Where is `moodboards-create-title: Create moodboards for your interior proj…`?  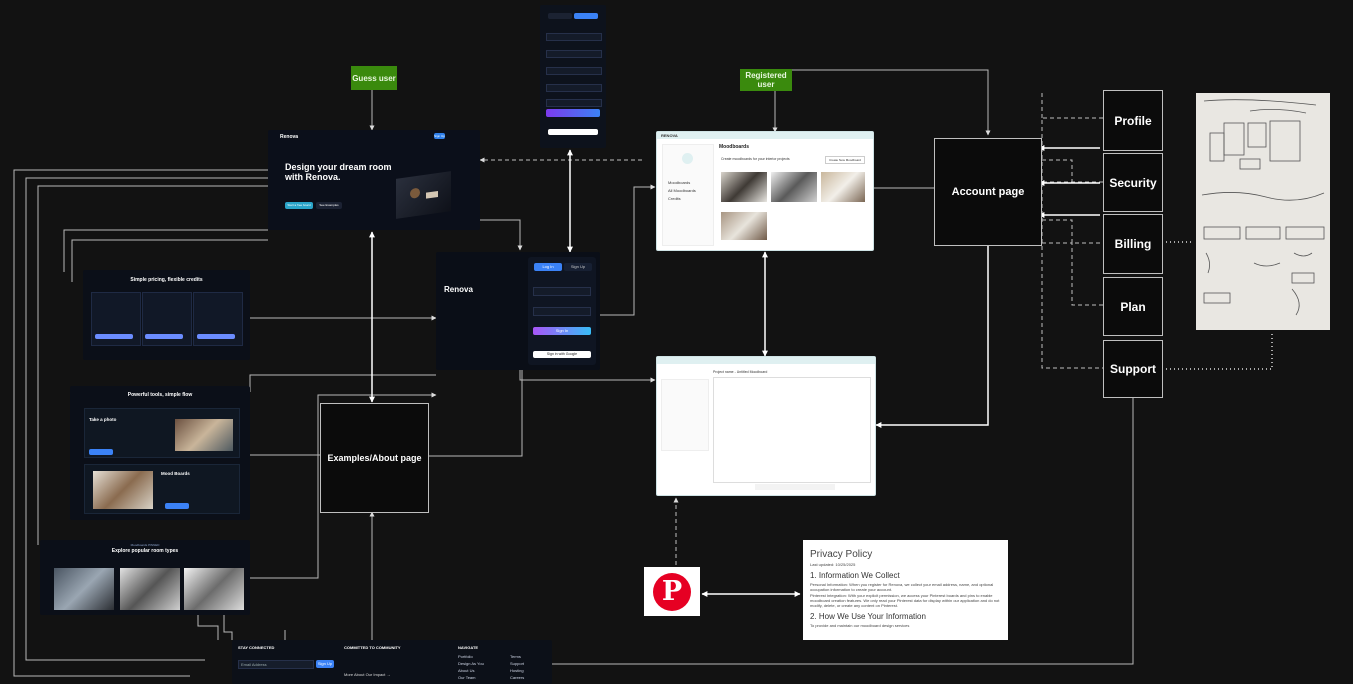 moodboards-create-title: Create moodboards for your interior proj… is located at coordinates (755, 159).